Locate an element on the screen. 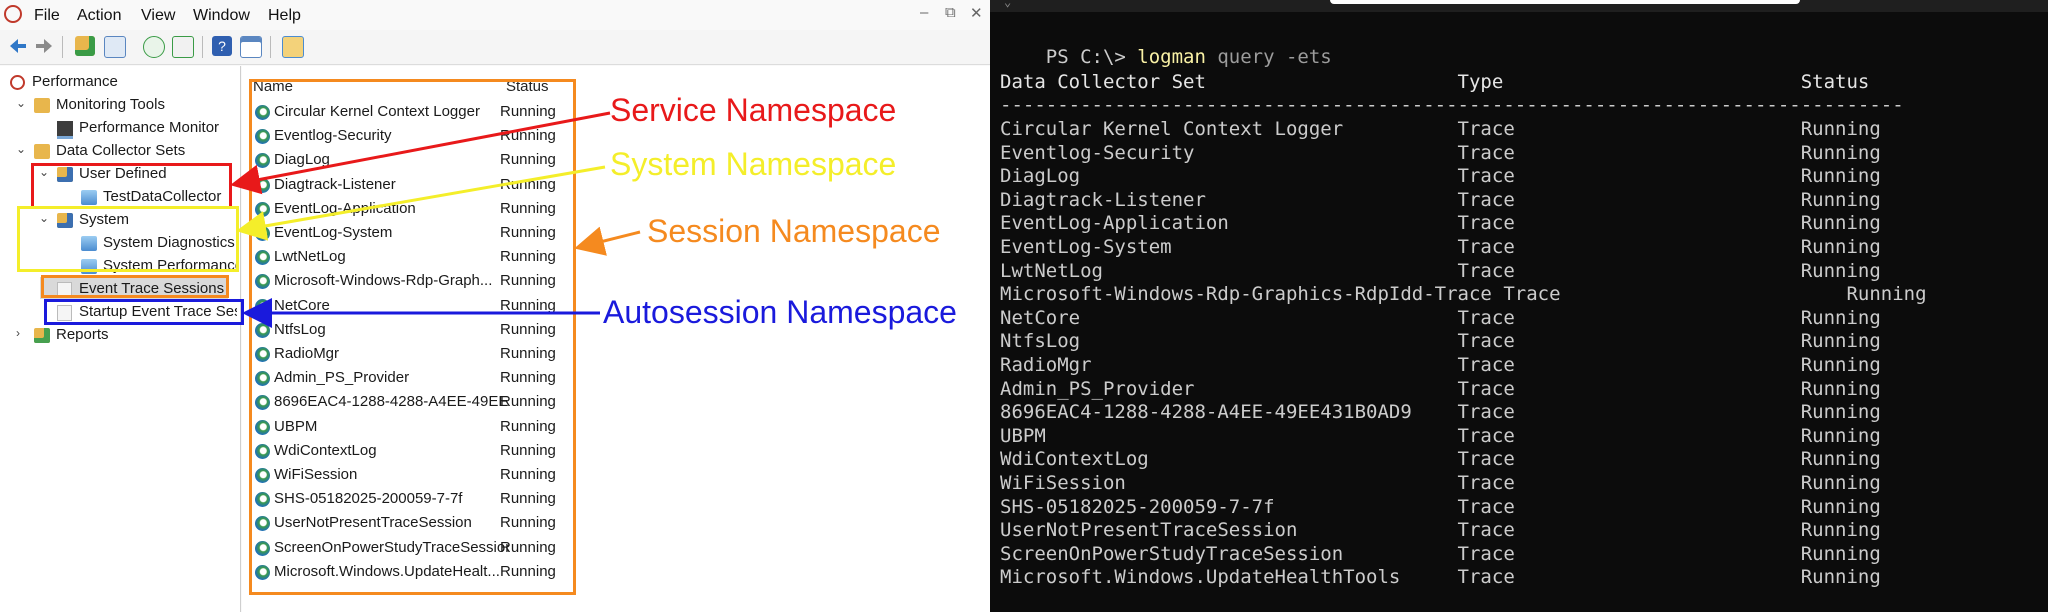 Image resolution: width=2048 pixels, height=612 pixels. output-row: Diagtrack-Listener Trace Running is located at coordinates (1440, 199).